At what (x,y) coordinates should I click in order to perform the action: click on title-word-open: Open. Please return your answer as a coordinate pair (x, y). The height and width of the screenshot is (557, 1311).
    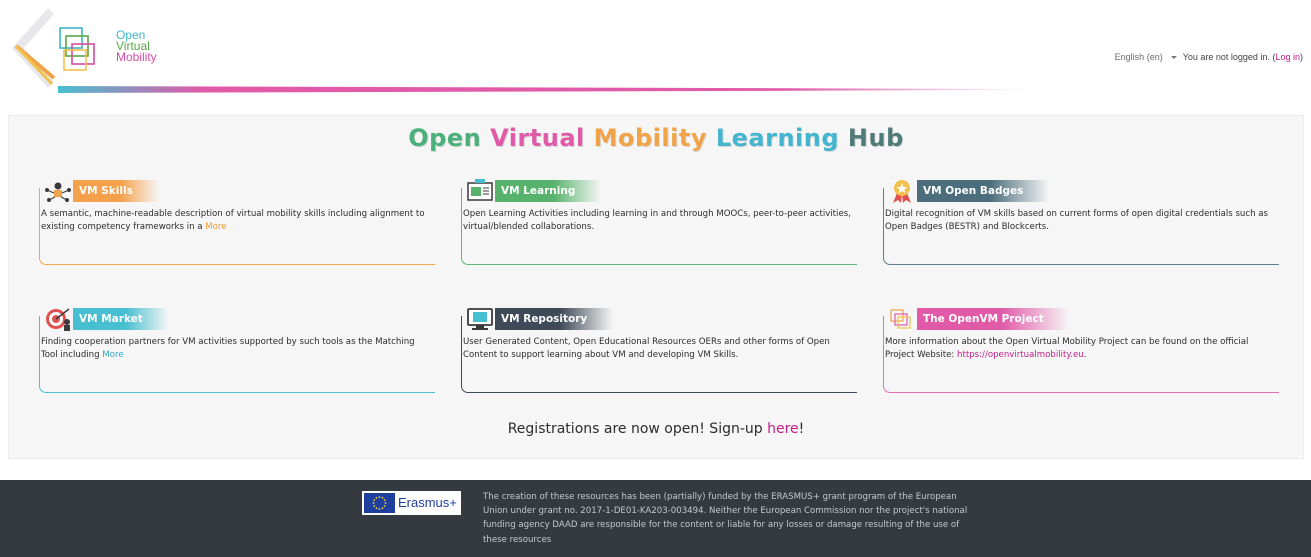
    Looking at the image, I should click on (445, 138).